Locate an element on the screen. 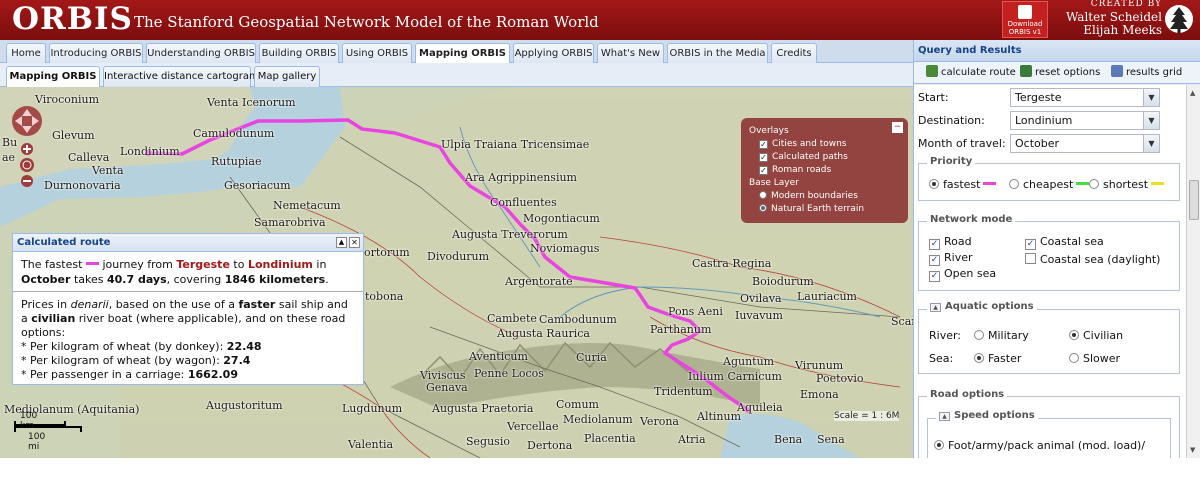  tab-mapping: Mapping ORBIS is located at coordinates (462, 53).